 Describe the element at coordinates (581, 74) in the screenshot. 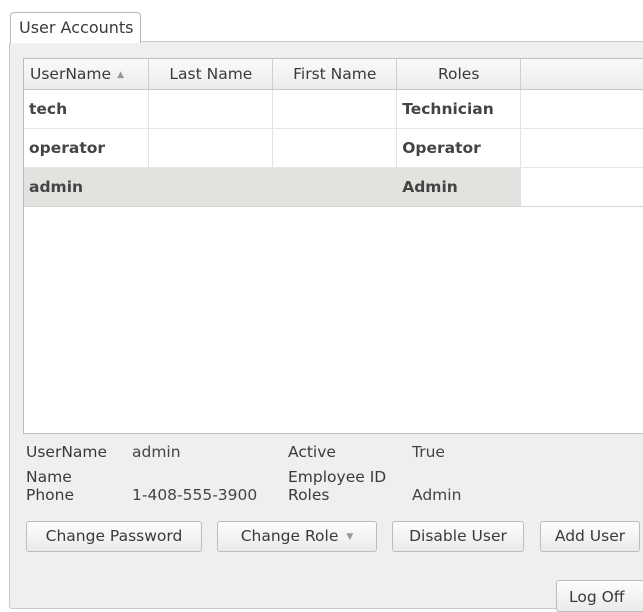

I see `column-header-filler` at that location.